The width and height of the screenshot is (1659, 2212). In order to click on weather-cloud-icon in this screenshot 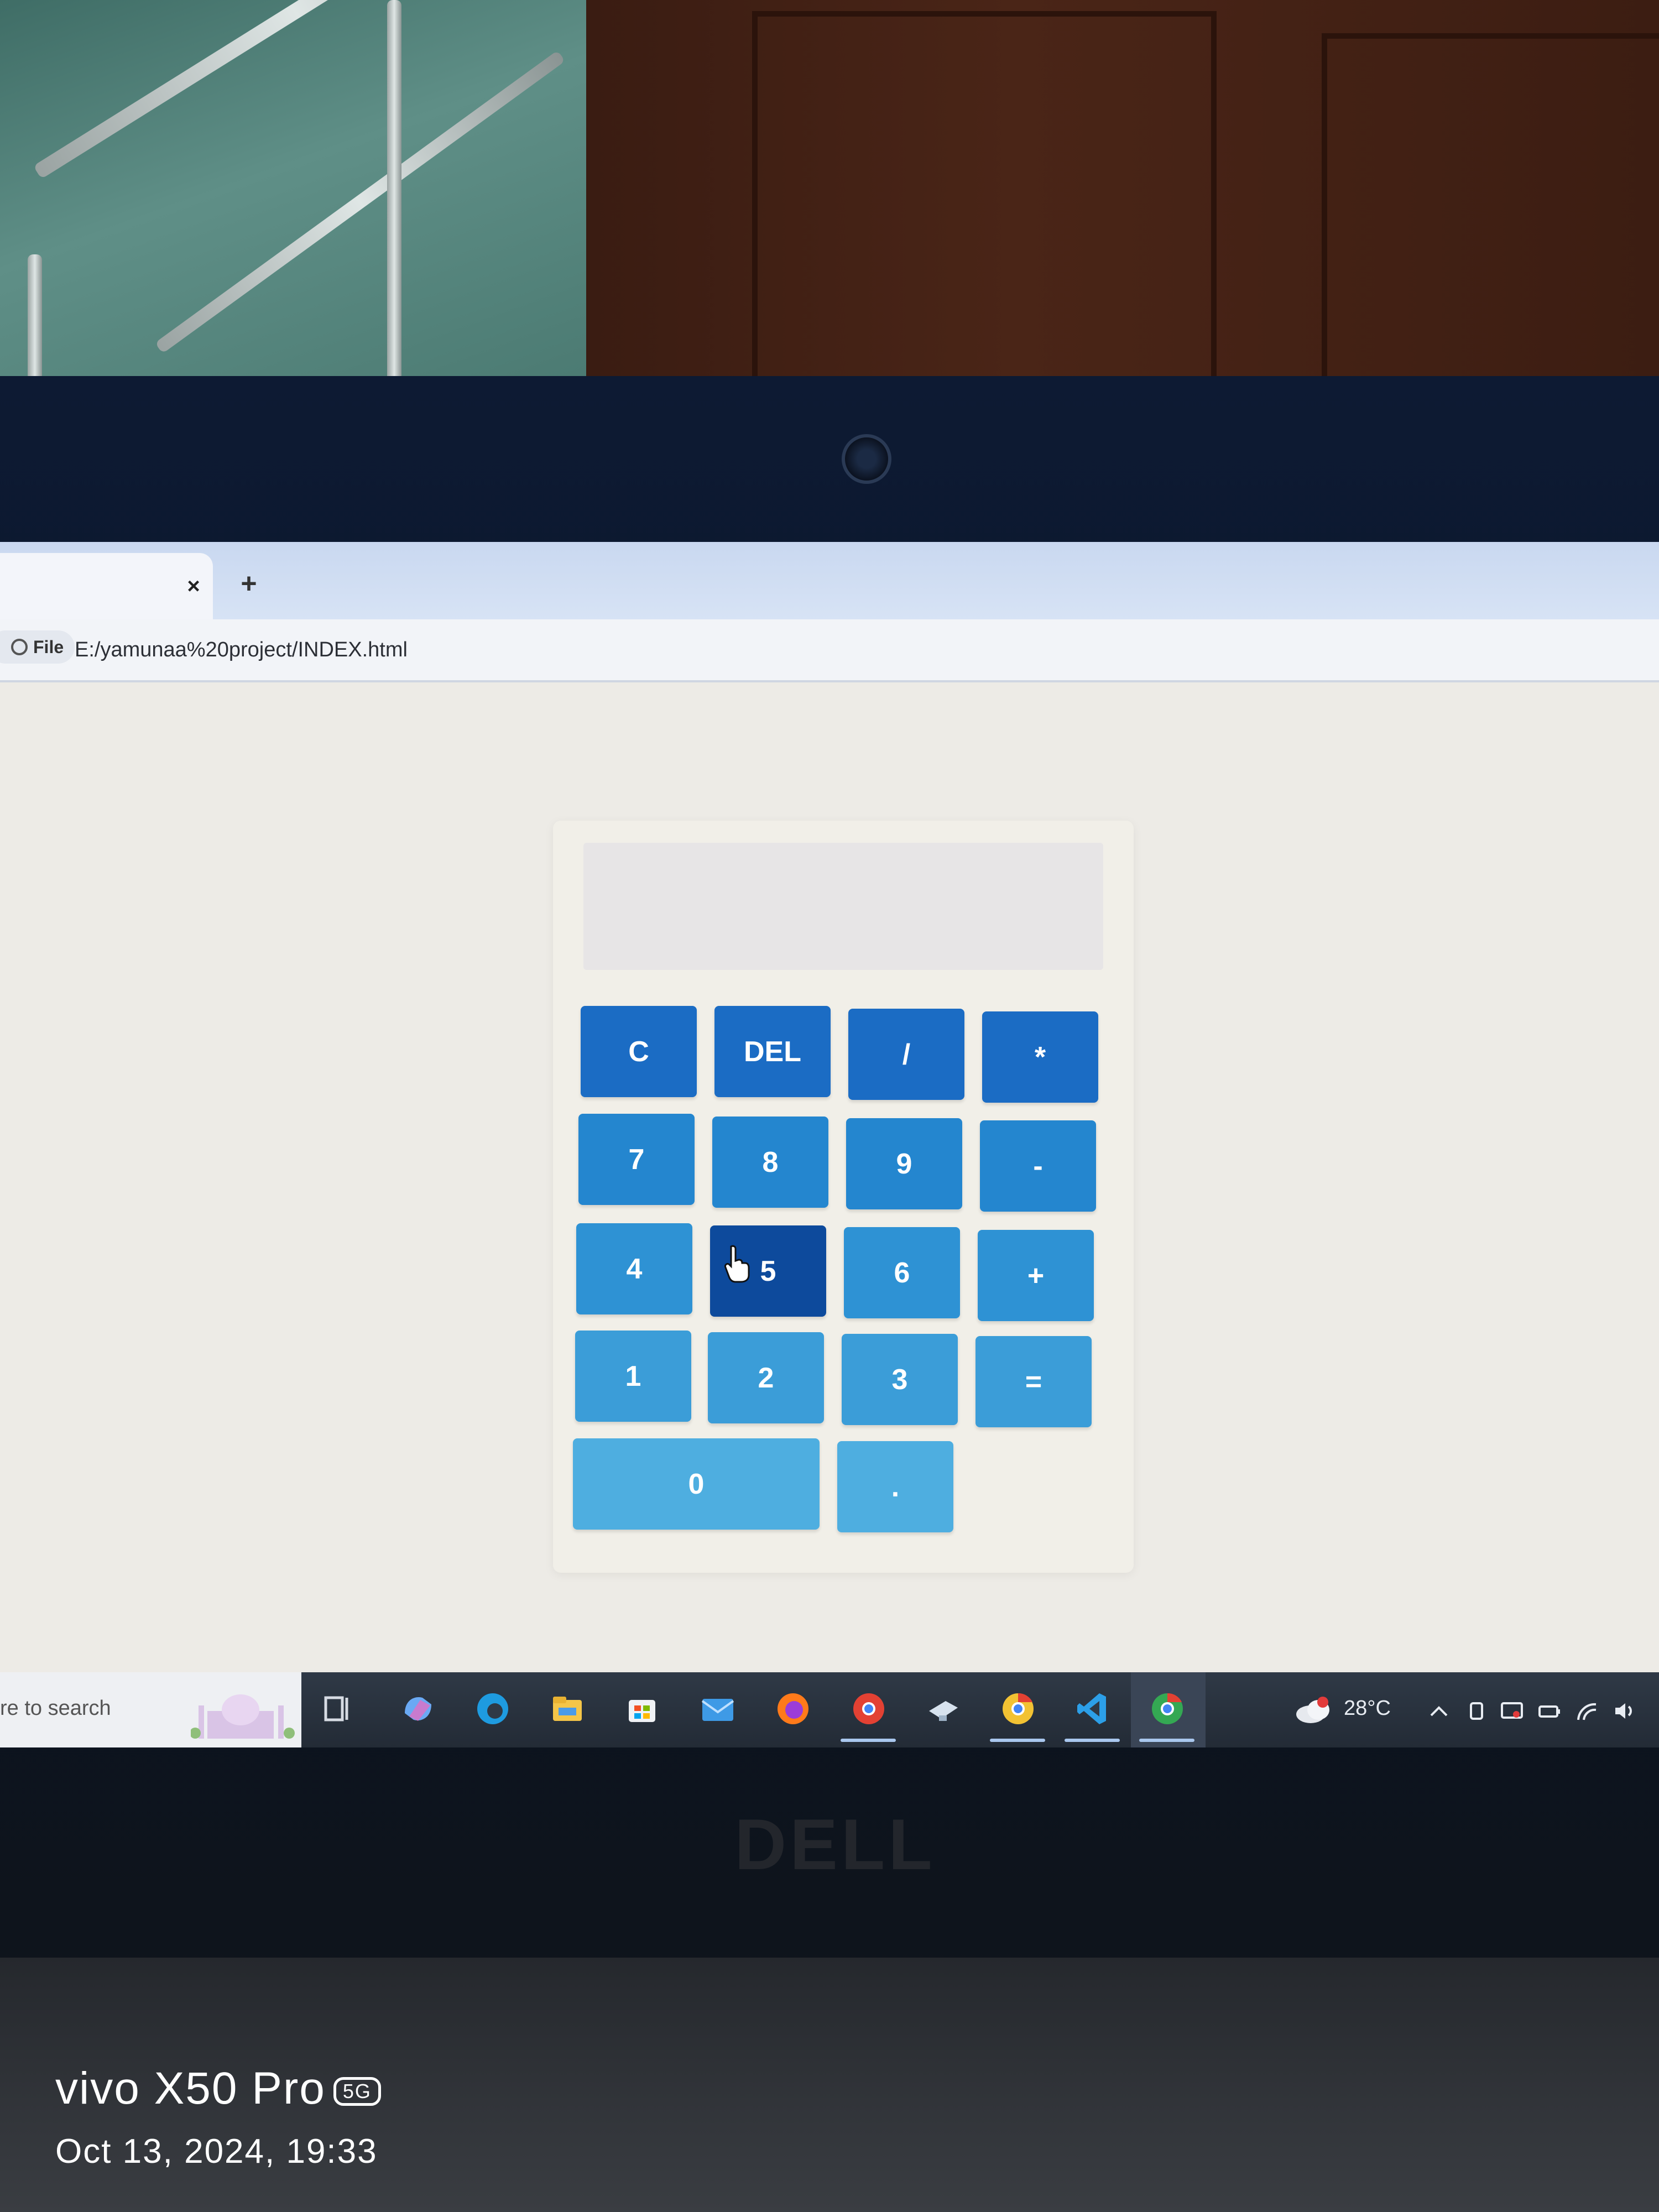, I will do `click(1315, 1709)`.